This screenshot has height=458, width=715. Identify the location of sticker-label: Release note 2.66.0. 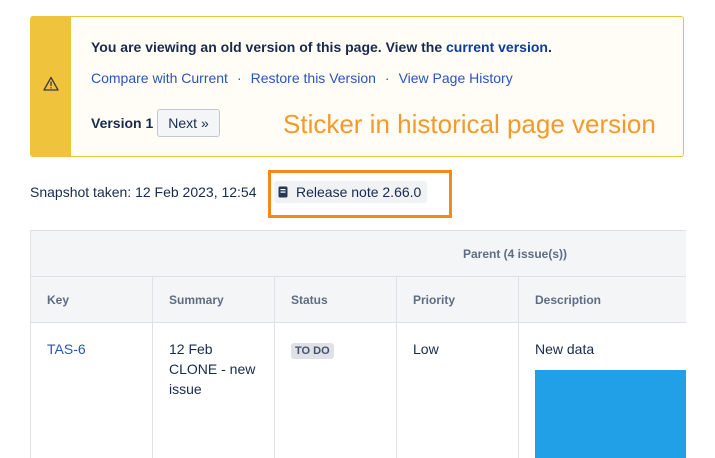
(359, 192).